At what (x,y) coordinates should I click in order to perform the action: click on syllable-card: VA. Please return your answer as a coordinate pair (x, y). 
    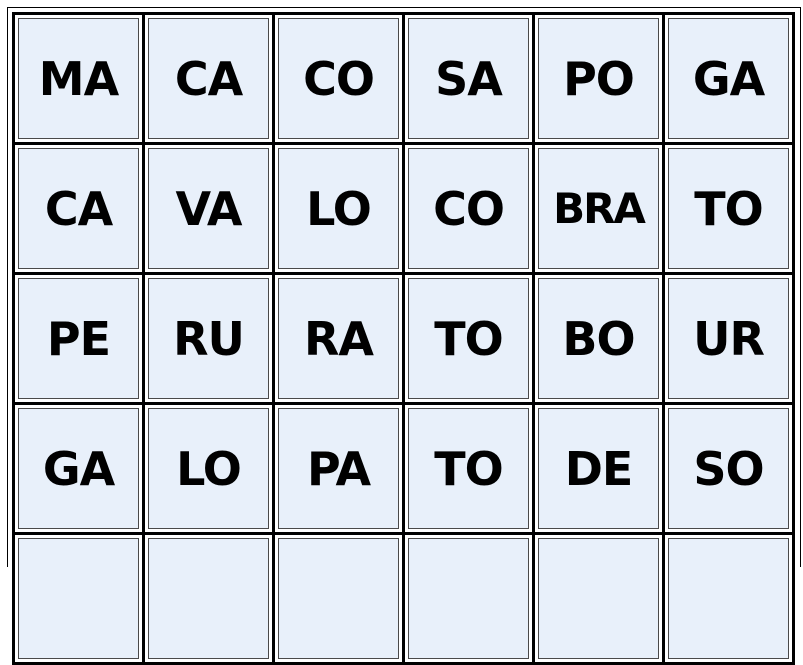
    Looking at the image, I should click on (208, 208).